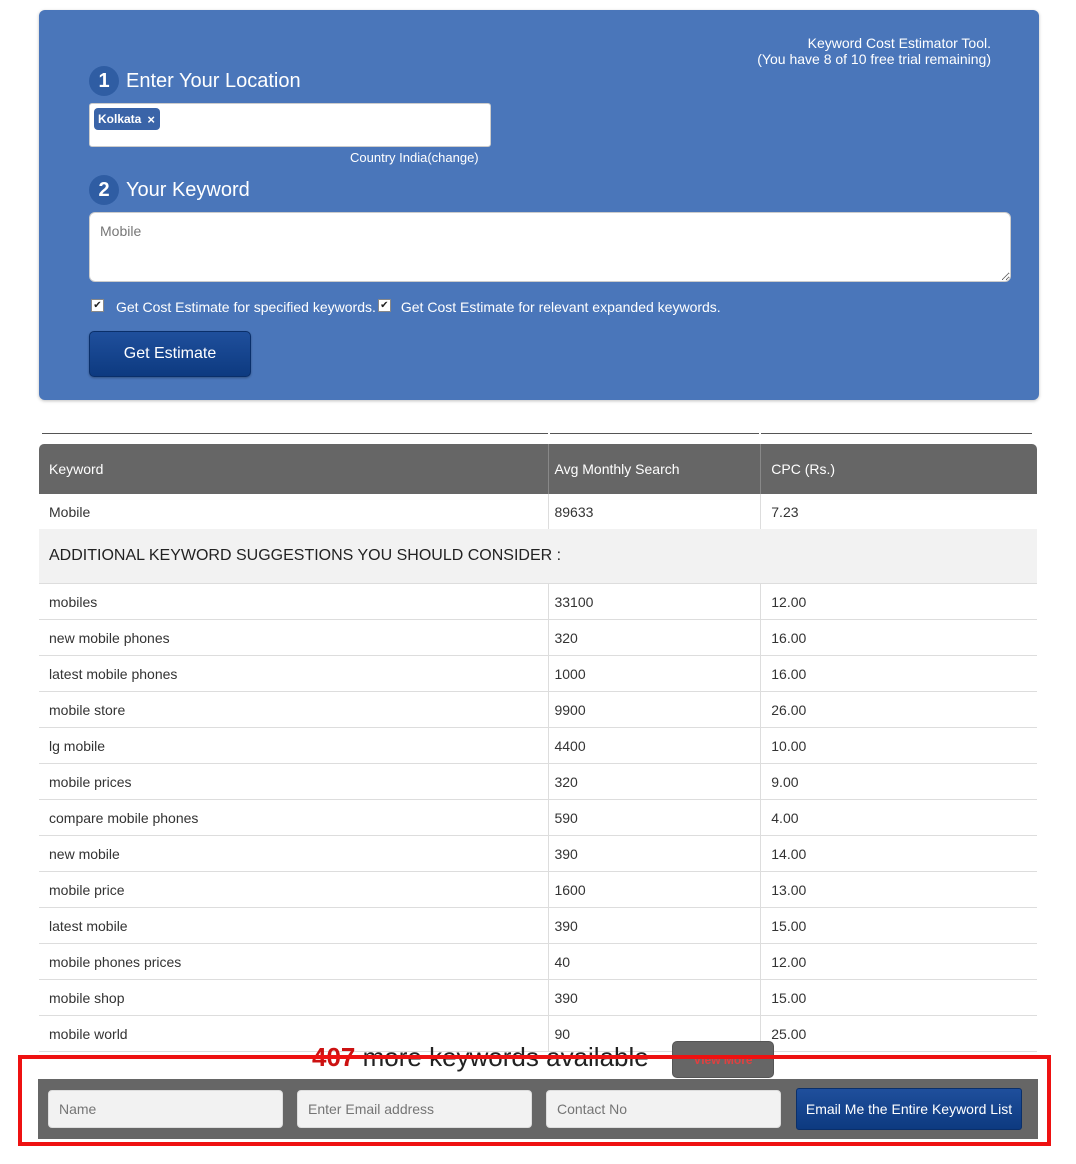 Image resolution: width=1076 pixels, height=1164 pixels. What do you see at coordinates (384, 305) in the screenshot?
I see `expanded-keywords-checkbox: ✔` at bounding box center [384, 305].